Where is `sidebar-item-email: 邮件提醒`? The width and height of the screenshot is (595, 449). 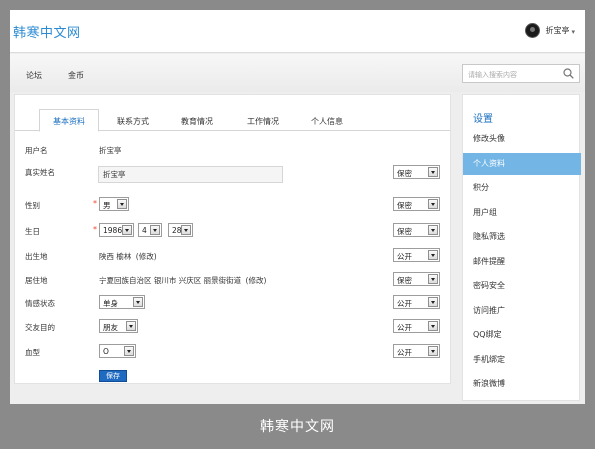 sidebar-item-email: 邮件提醒 is located at coordinates (522, 262).